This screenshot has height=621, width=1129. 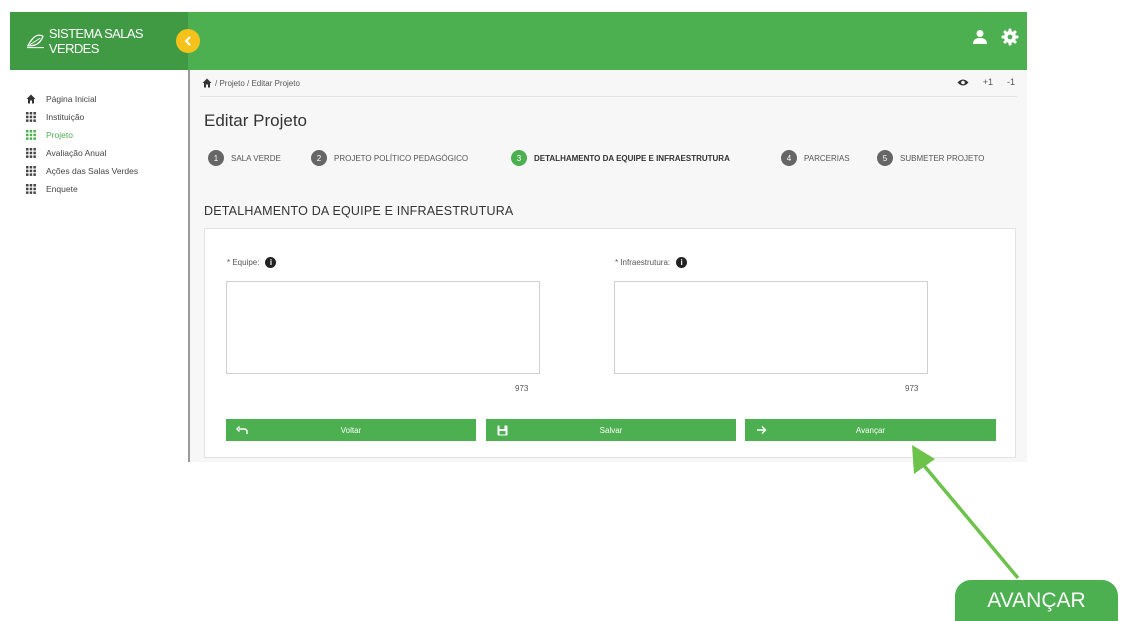 What do you see at coordinates (632, 158) in the screenshot?
I see `step-label: DETALHAMENTO DA EQUIPE E INFRAESTRUTURA` at bounding box center [632, 158].